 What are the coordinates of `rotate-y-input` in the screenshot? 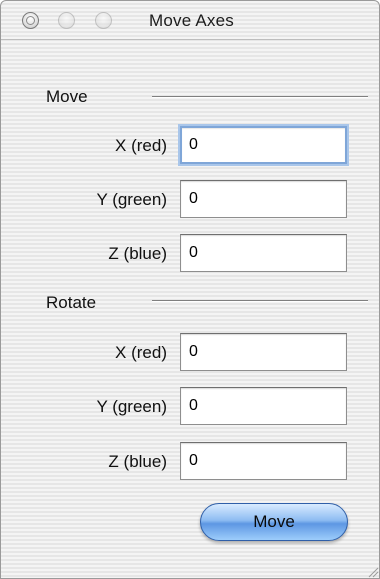 It's located at (263, 406).